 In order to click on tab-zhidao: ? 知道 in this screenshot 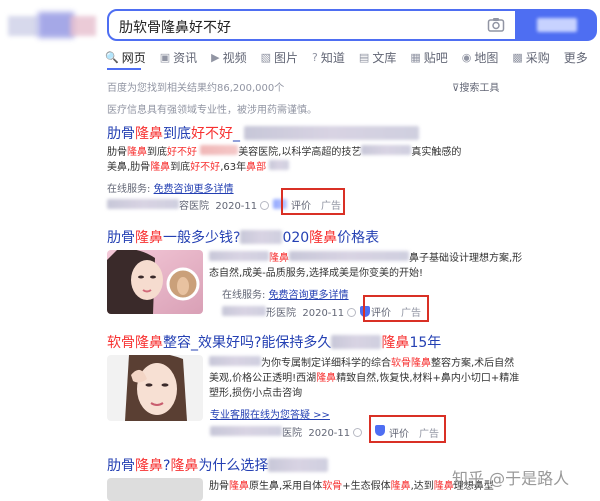, I will do `click(328, 57)`.